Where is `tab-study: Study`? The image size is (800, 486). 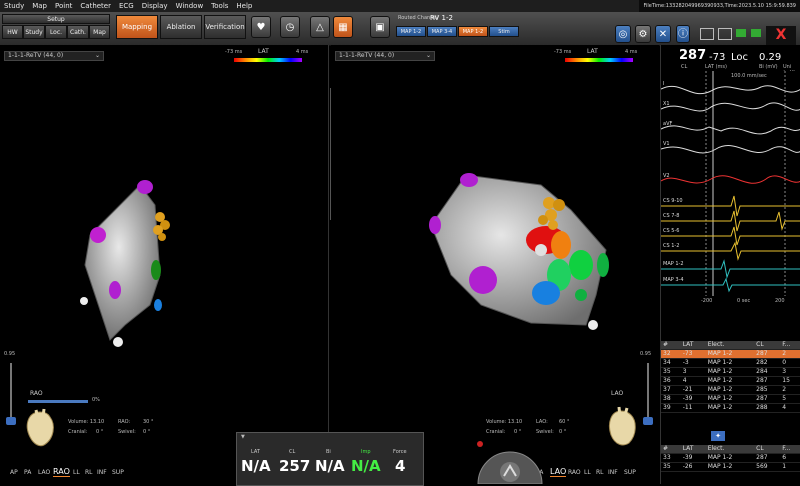
tab-study: Study is located at coordinates (34, 32).